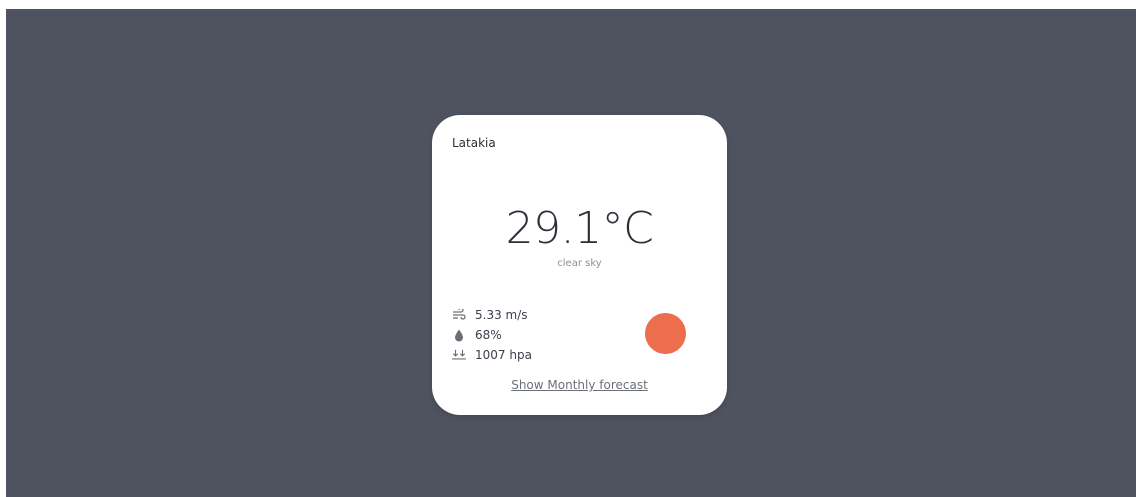 The width and height of the screenshot is (1136, 497). I want to click on sun-icon, so click(665, 333).